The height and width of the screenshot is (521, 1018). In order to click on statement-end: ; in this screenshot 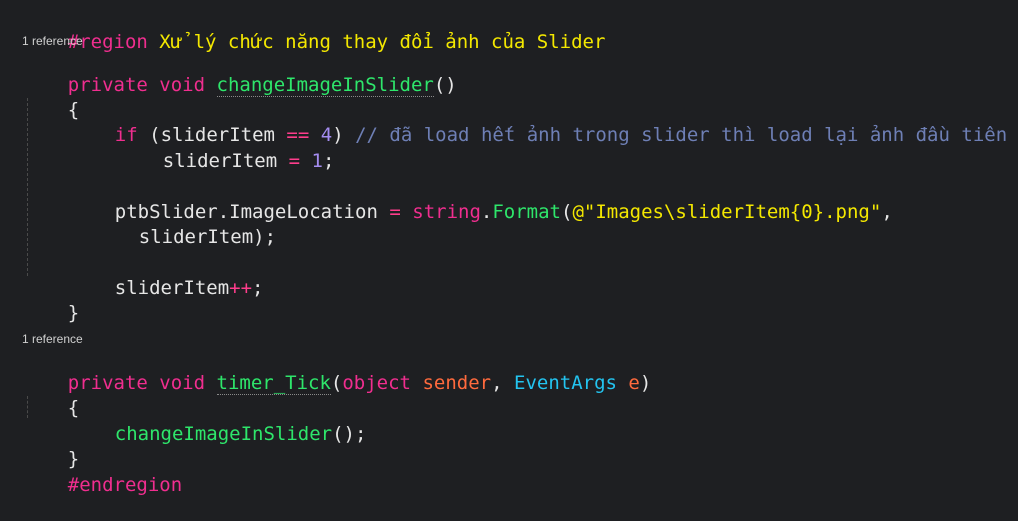, I will do `click(328, 161)`.